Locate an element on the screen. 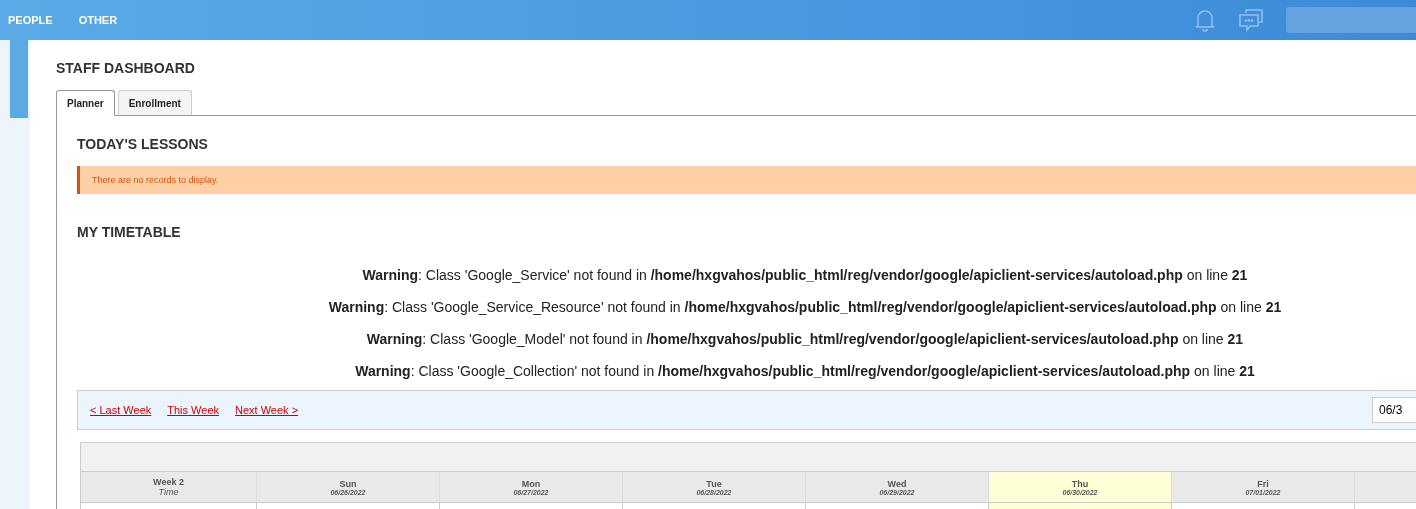  search-field is located at coordinates (1351, 20).